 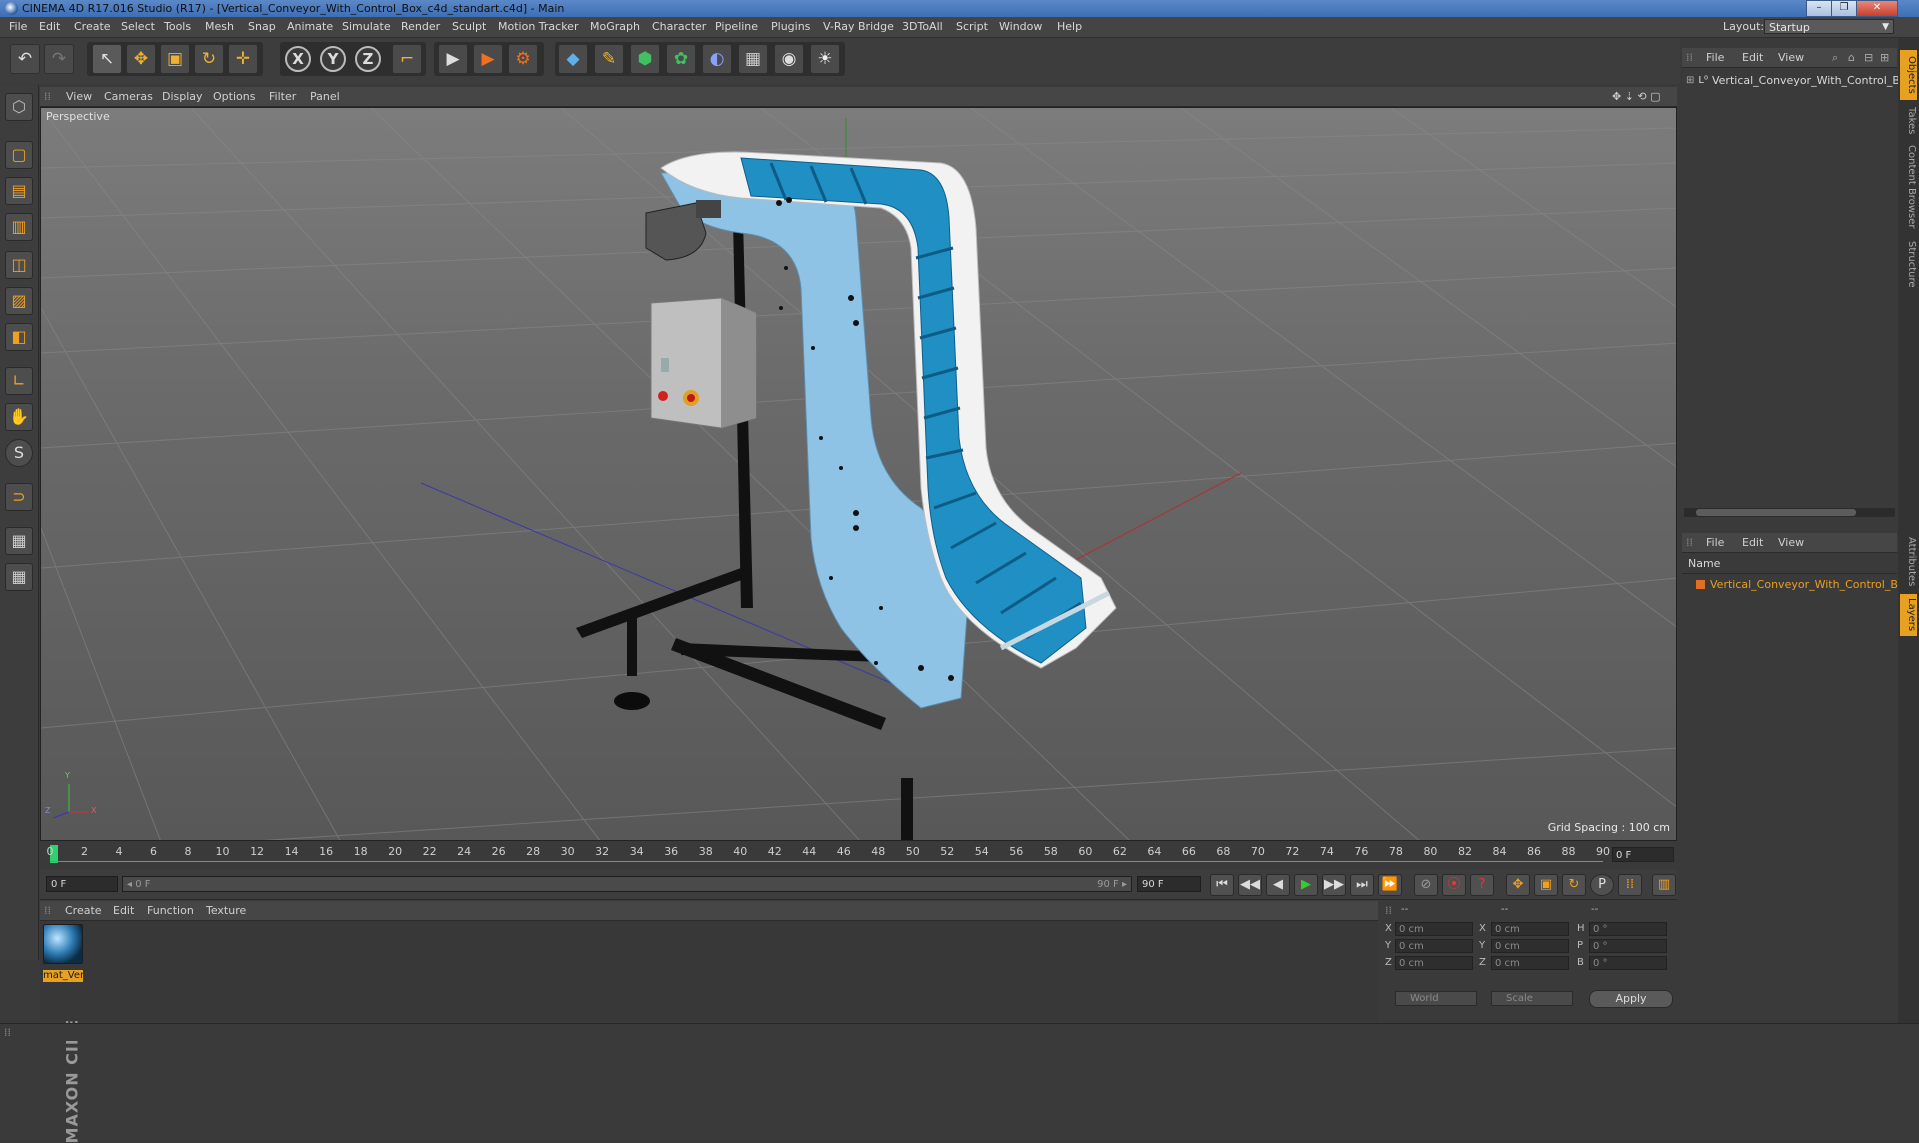 What do you see at coordinates (736, 26) in the screenshot?
I see `menu-pipeline: Pipeline` at bounding box center [736, 26].